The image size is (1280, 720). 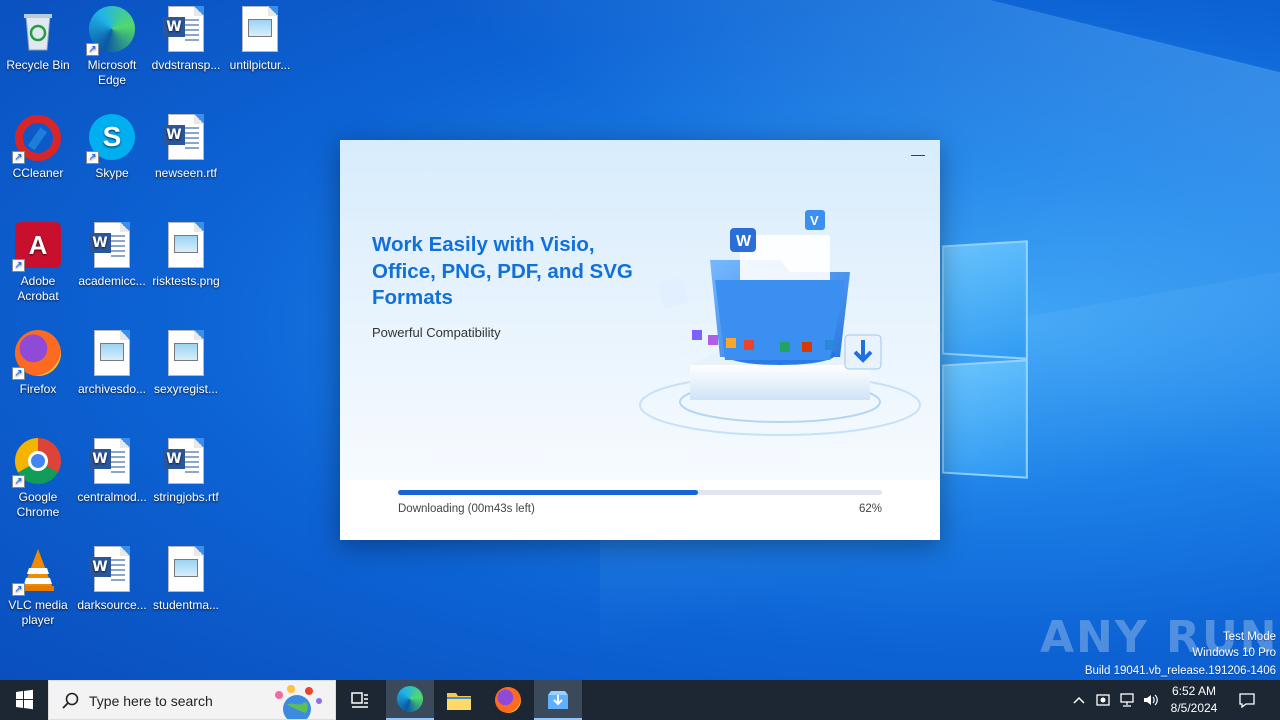 I want to click on desktop-icon-label: Skype, so click(x=112, y=173).